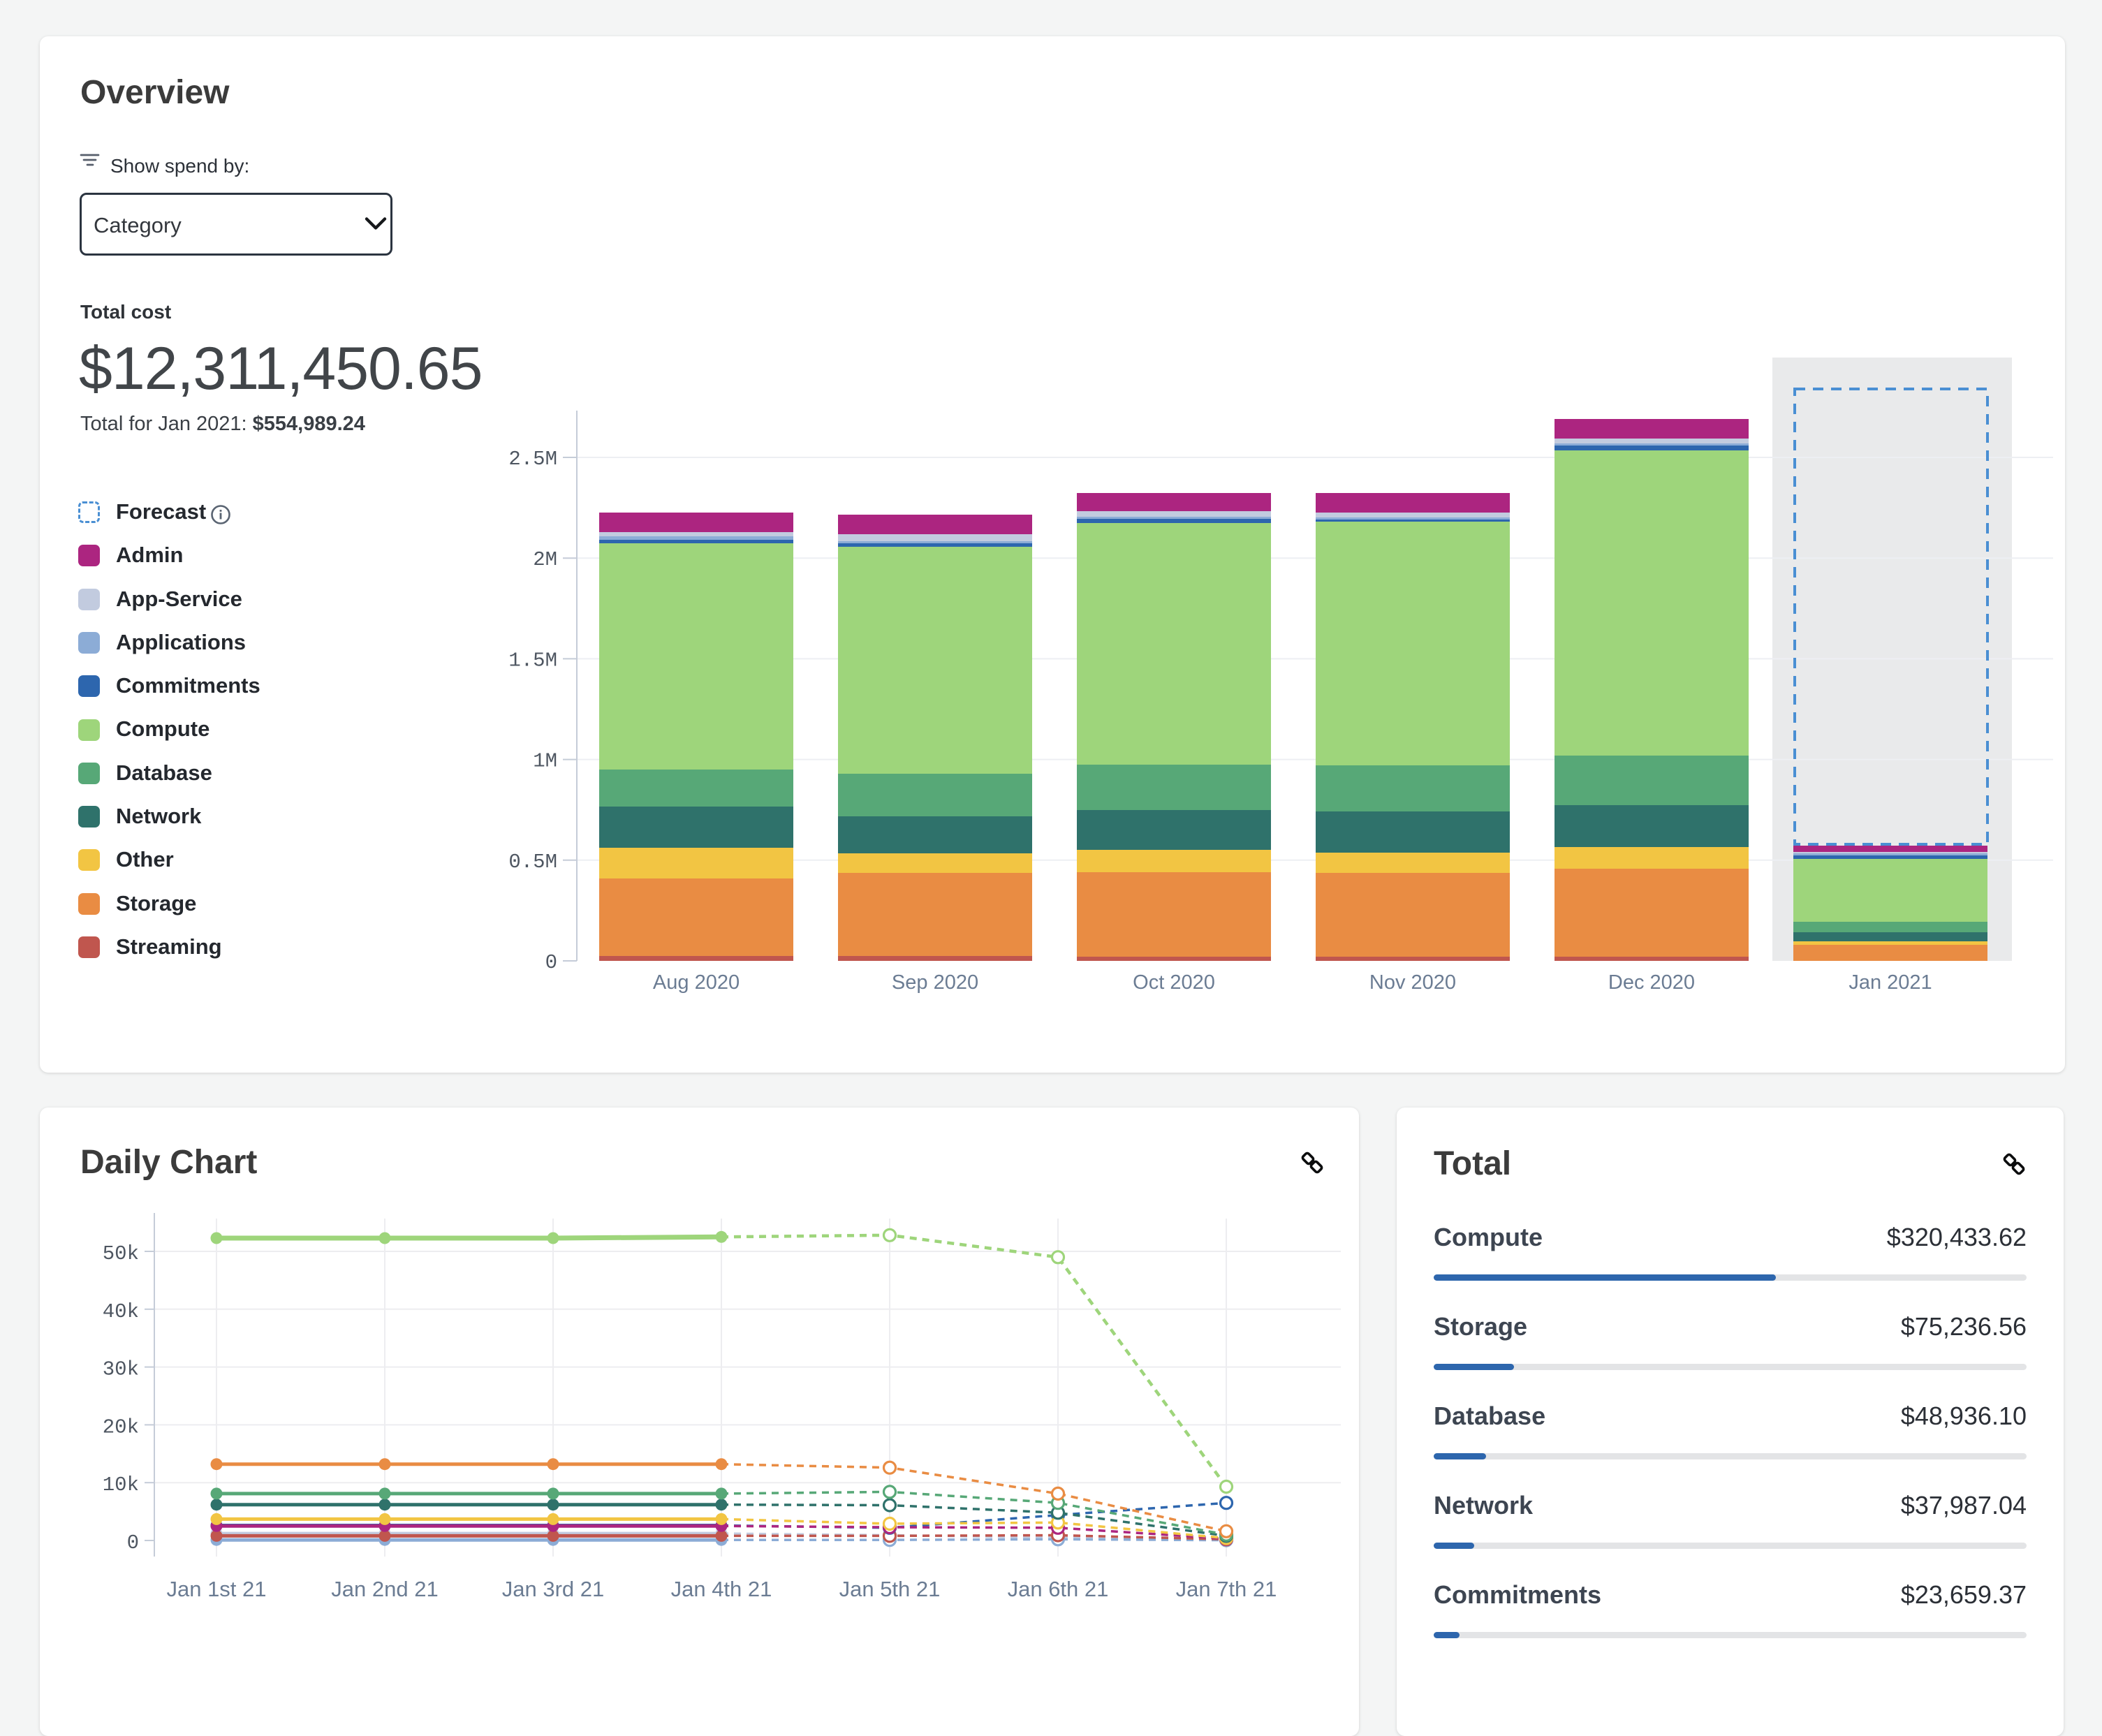 This screenshot has height=1736, width=2102. I want to click on svg-text: 1M, so click(545, 761).